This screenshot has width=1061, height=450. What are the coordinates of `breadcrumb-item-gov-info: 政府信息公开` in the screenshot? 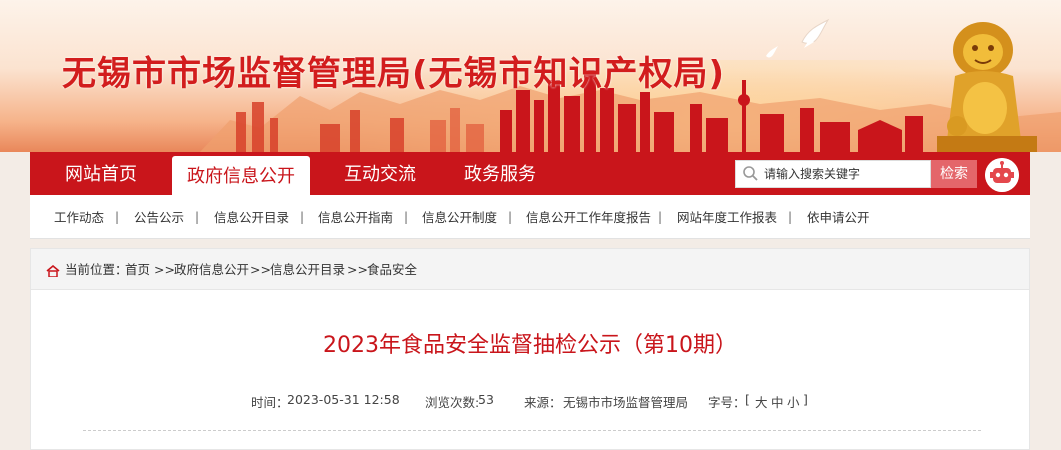 It's located at (211, 269).